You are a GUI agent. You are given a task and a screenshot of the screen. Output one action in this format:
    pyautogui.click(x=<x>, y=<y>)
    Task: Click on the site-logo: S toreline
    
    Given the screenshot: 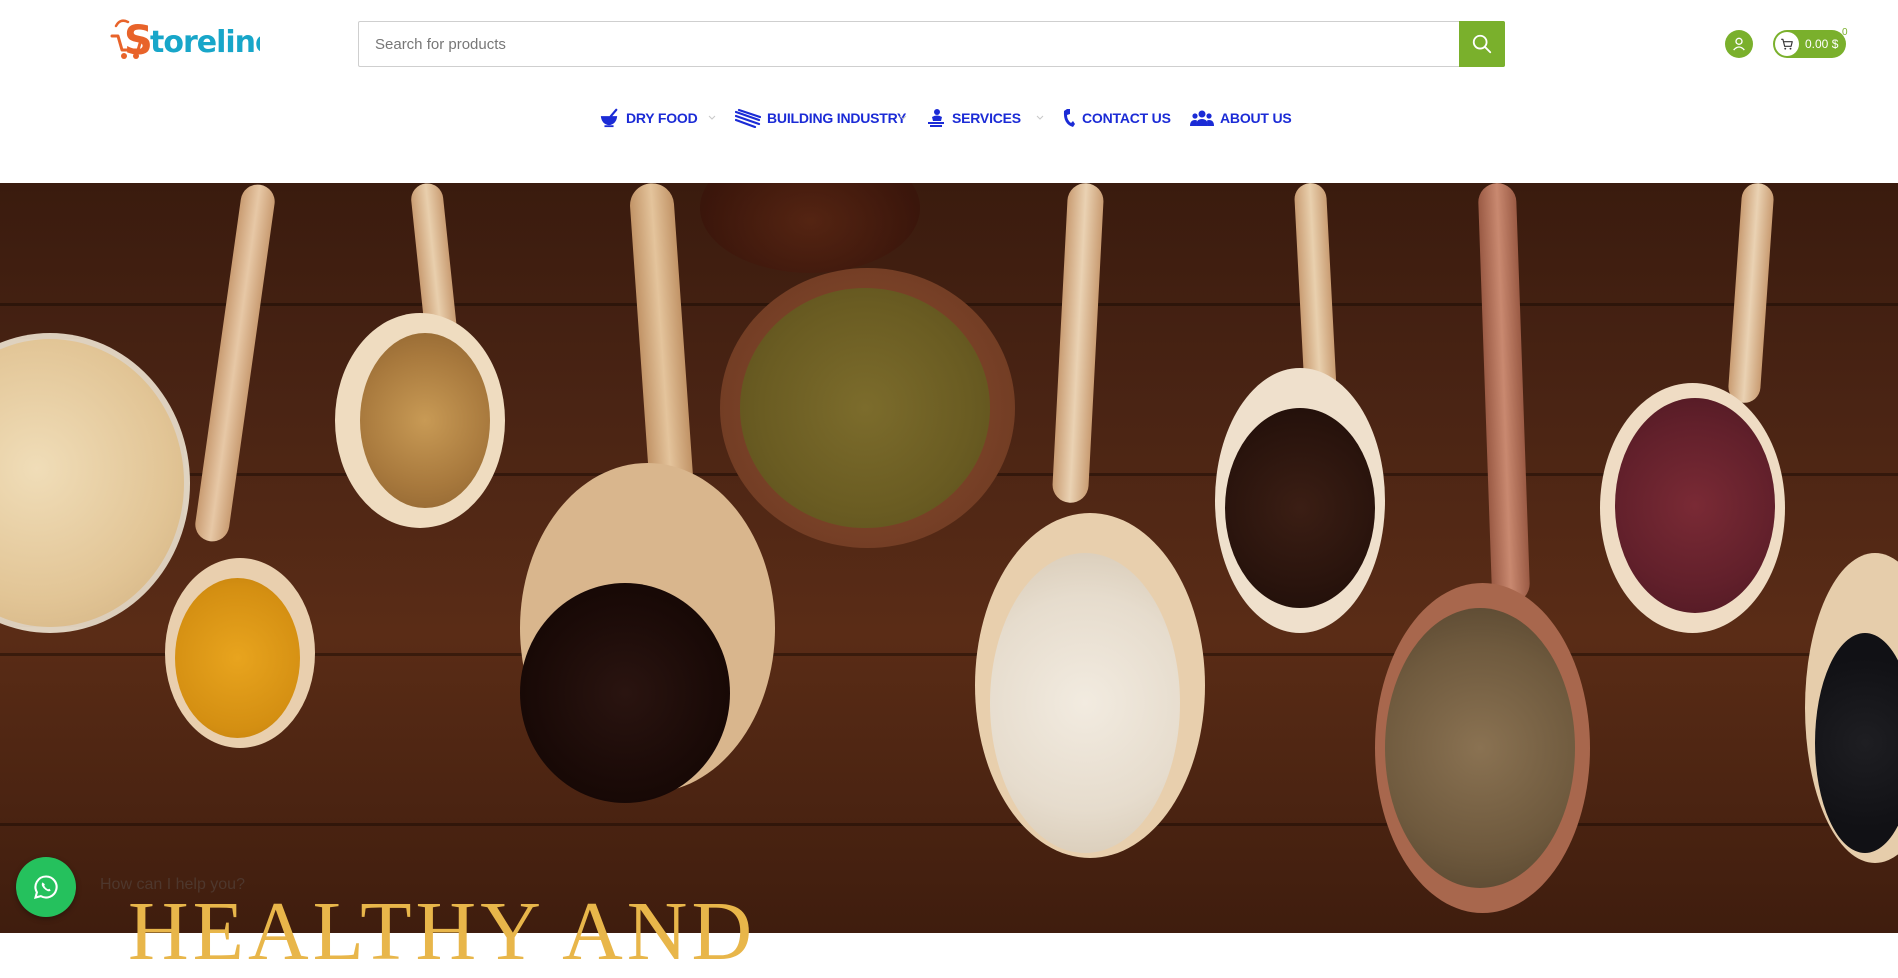 What is the action you would take?
    pyautogui.click(x=185, y=39)
    